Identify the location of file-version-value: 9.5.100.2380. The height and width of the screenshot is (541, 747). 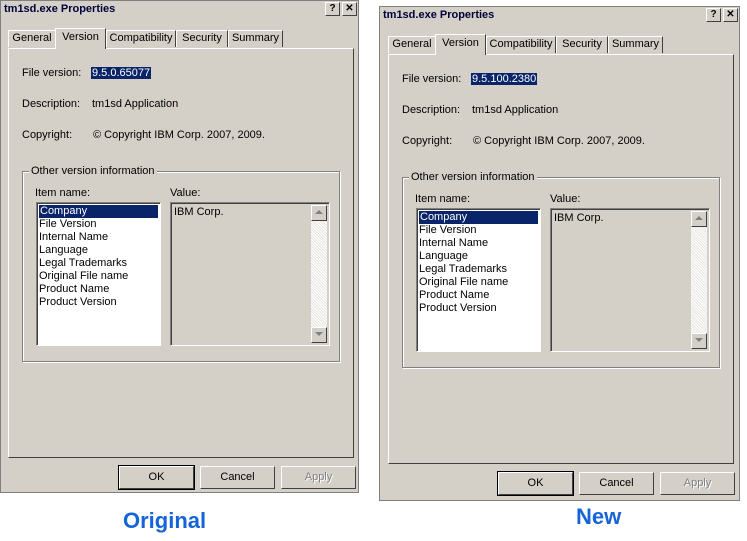
(504, 79).